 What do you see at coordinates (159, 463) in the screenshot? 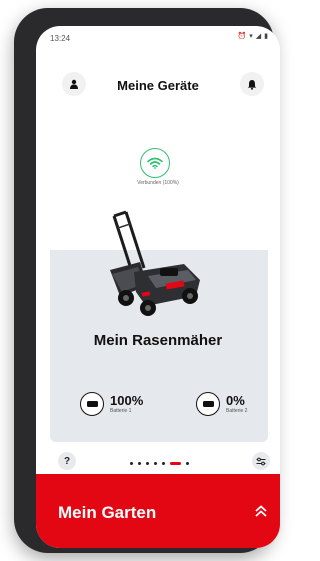
I see `page-indicator` at bounding box center [159, 463].